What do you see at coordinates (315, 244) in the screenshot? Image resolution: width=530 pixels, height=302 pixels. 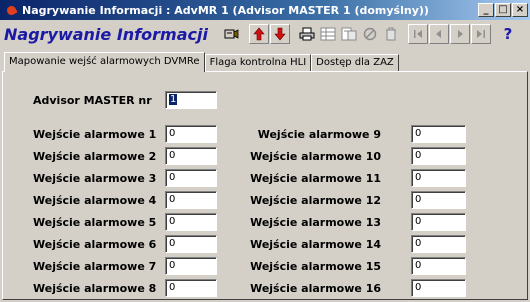 I see `alarm-input-label: Wejście alarmowe 14` at bounding box center [315, 244].